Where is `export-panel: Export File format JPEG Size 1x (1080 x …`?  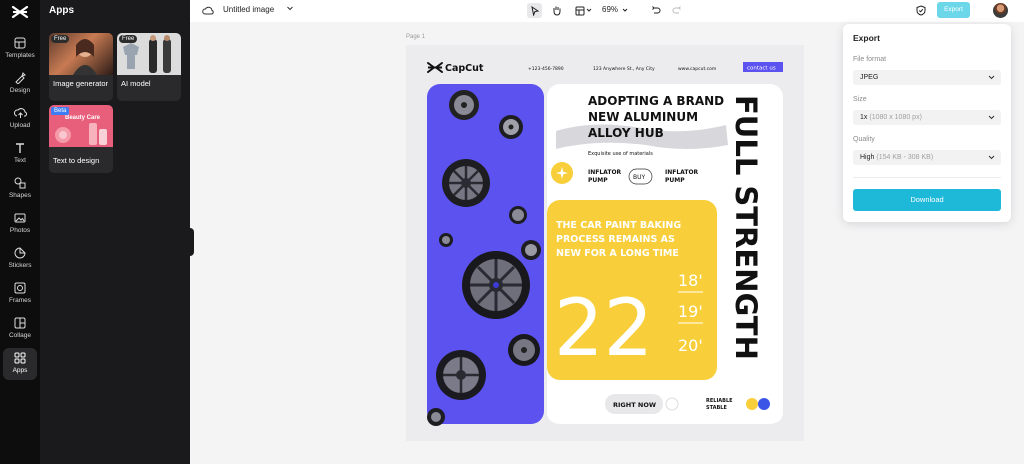
export-panel: Export File format JPEG Size 1x (1080 x … is located at coordinates (927, 123).